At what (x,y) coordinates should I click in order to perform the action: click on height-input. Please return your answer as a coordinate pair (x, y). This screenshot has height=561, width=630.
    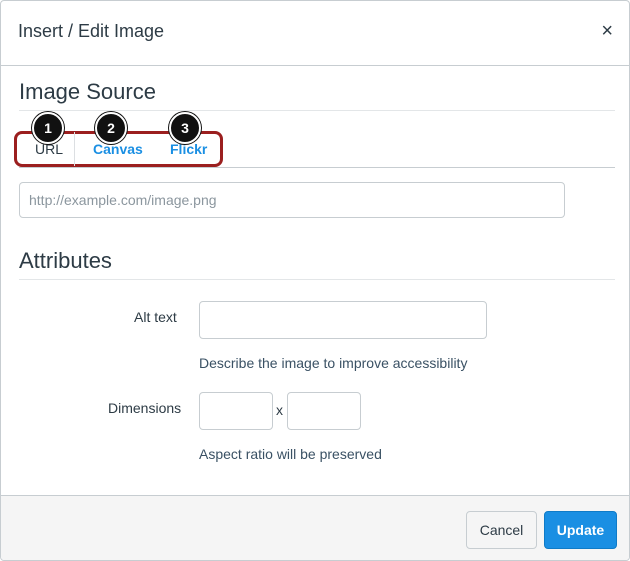
    Looking at the image, I should click on (324, 411).